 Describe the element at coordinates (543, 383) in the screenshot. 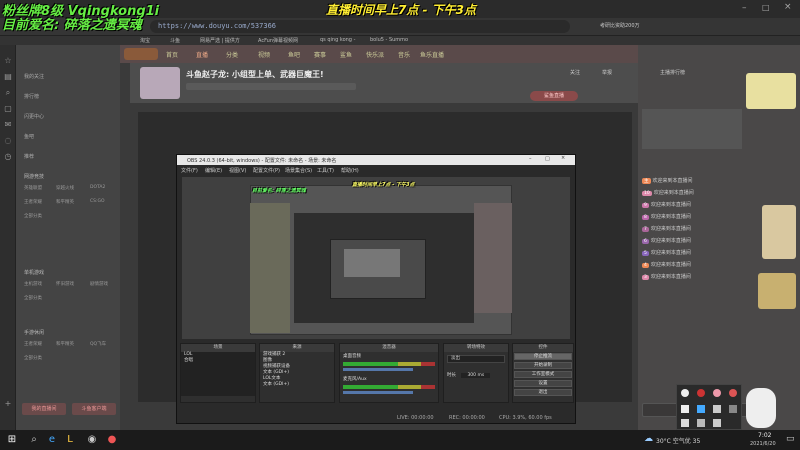

I see `settings-button: 设置` at that location.